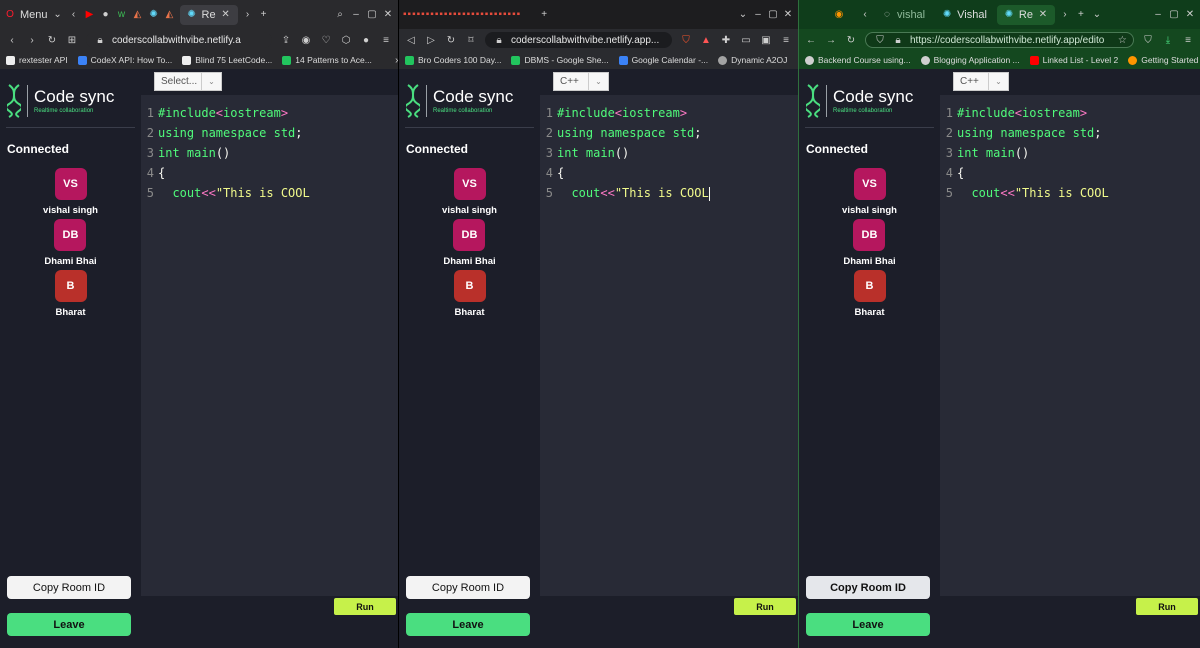 The width and height of the screenshot is (1200, 648). Describe the element at coordinates (170, 15) in the screenshot. I see `tab-icon-2: ◭` at that location.